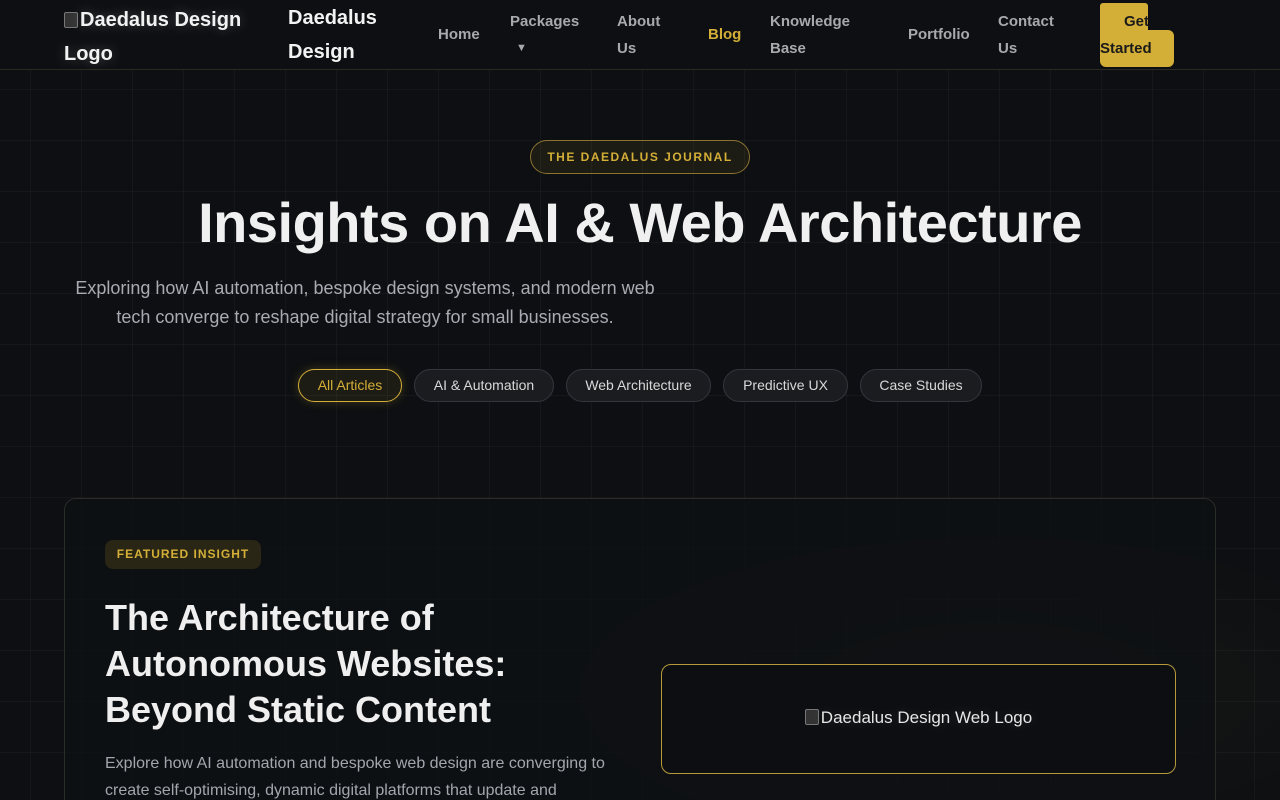 This screenshot has width=1280, height=800. I want to click on featured-image: Daedalus Design Web Logo, so click(918, 719).